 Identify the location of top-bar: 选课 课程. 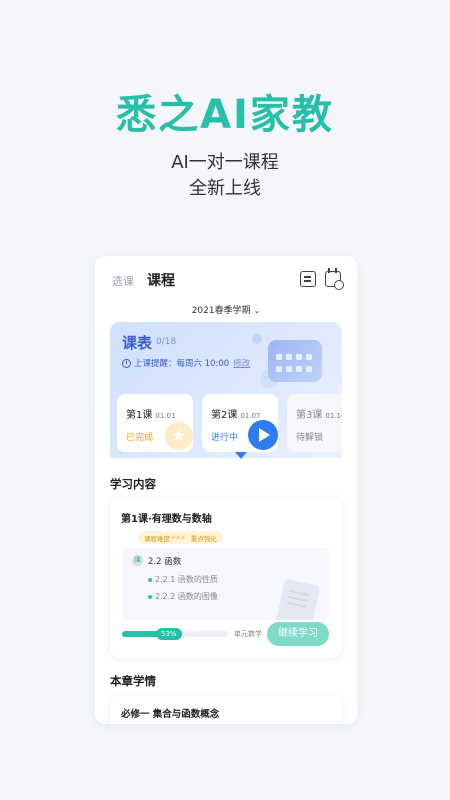
(226, 279).